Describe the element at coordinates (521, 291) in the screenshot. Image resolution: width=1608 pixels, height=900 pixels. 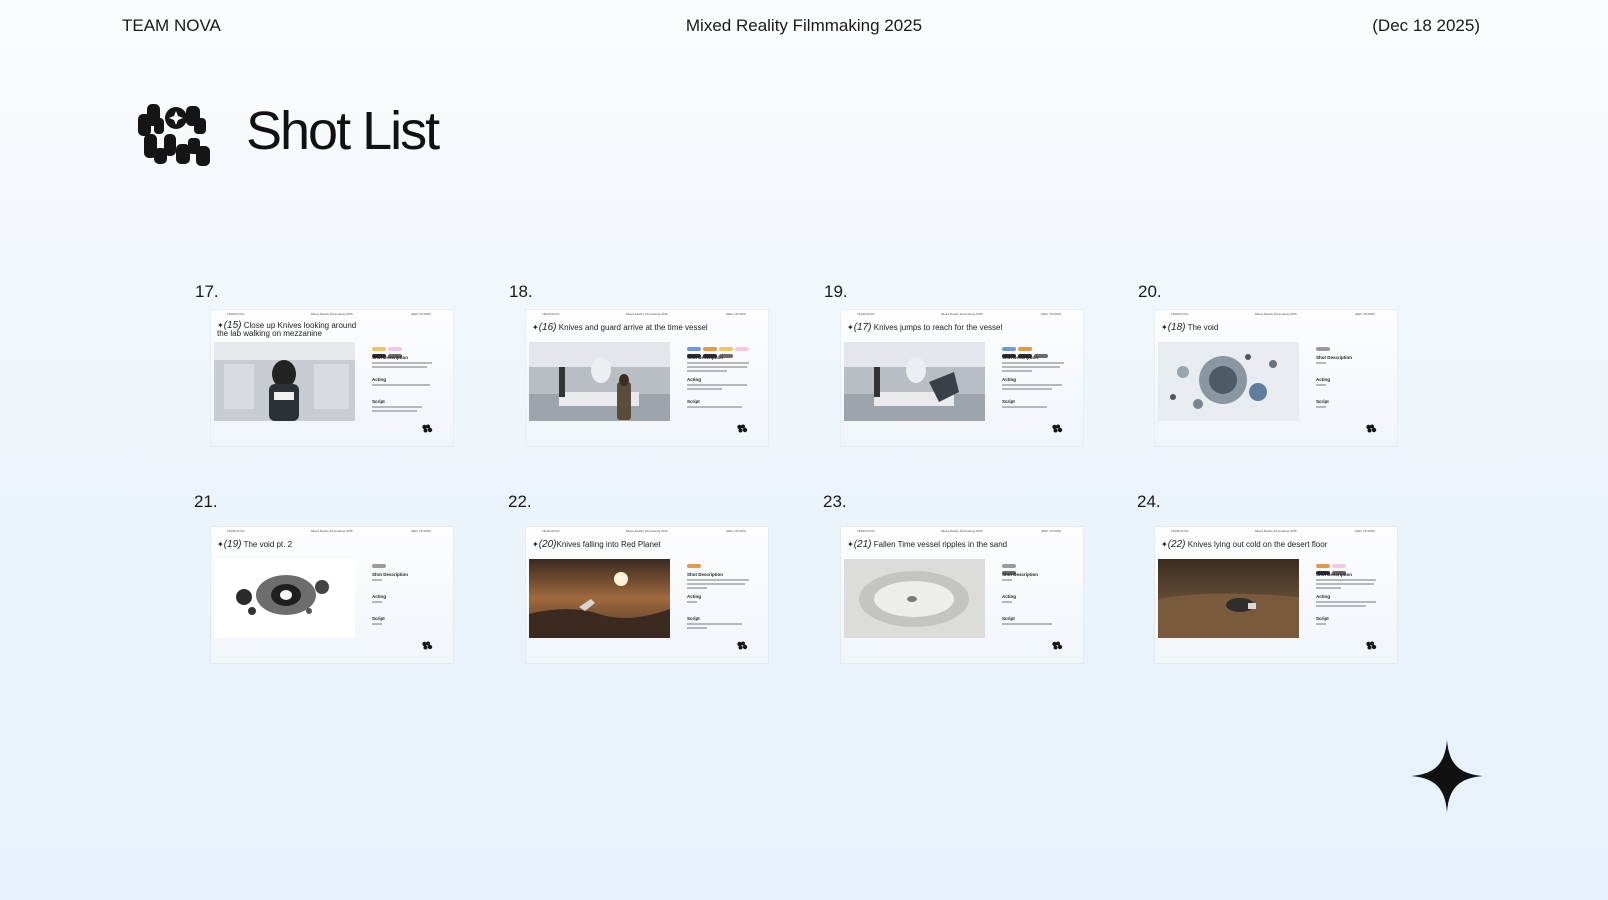
I see `shot-number: 18.` at that location.